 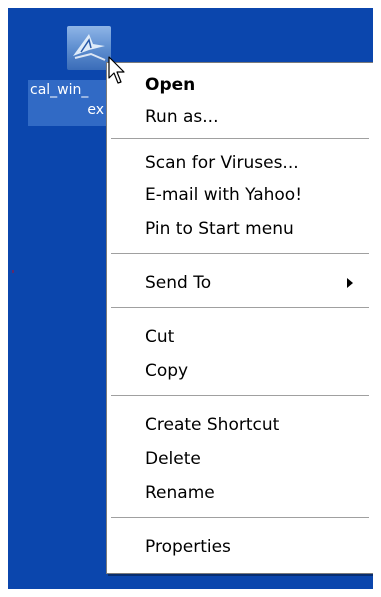 I want to click on arrow-cursor-icon, so click(x=118, y=73).